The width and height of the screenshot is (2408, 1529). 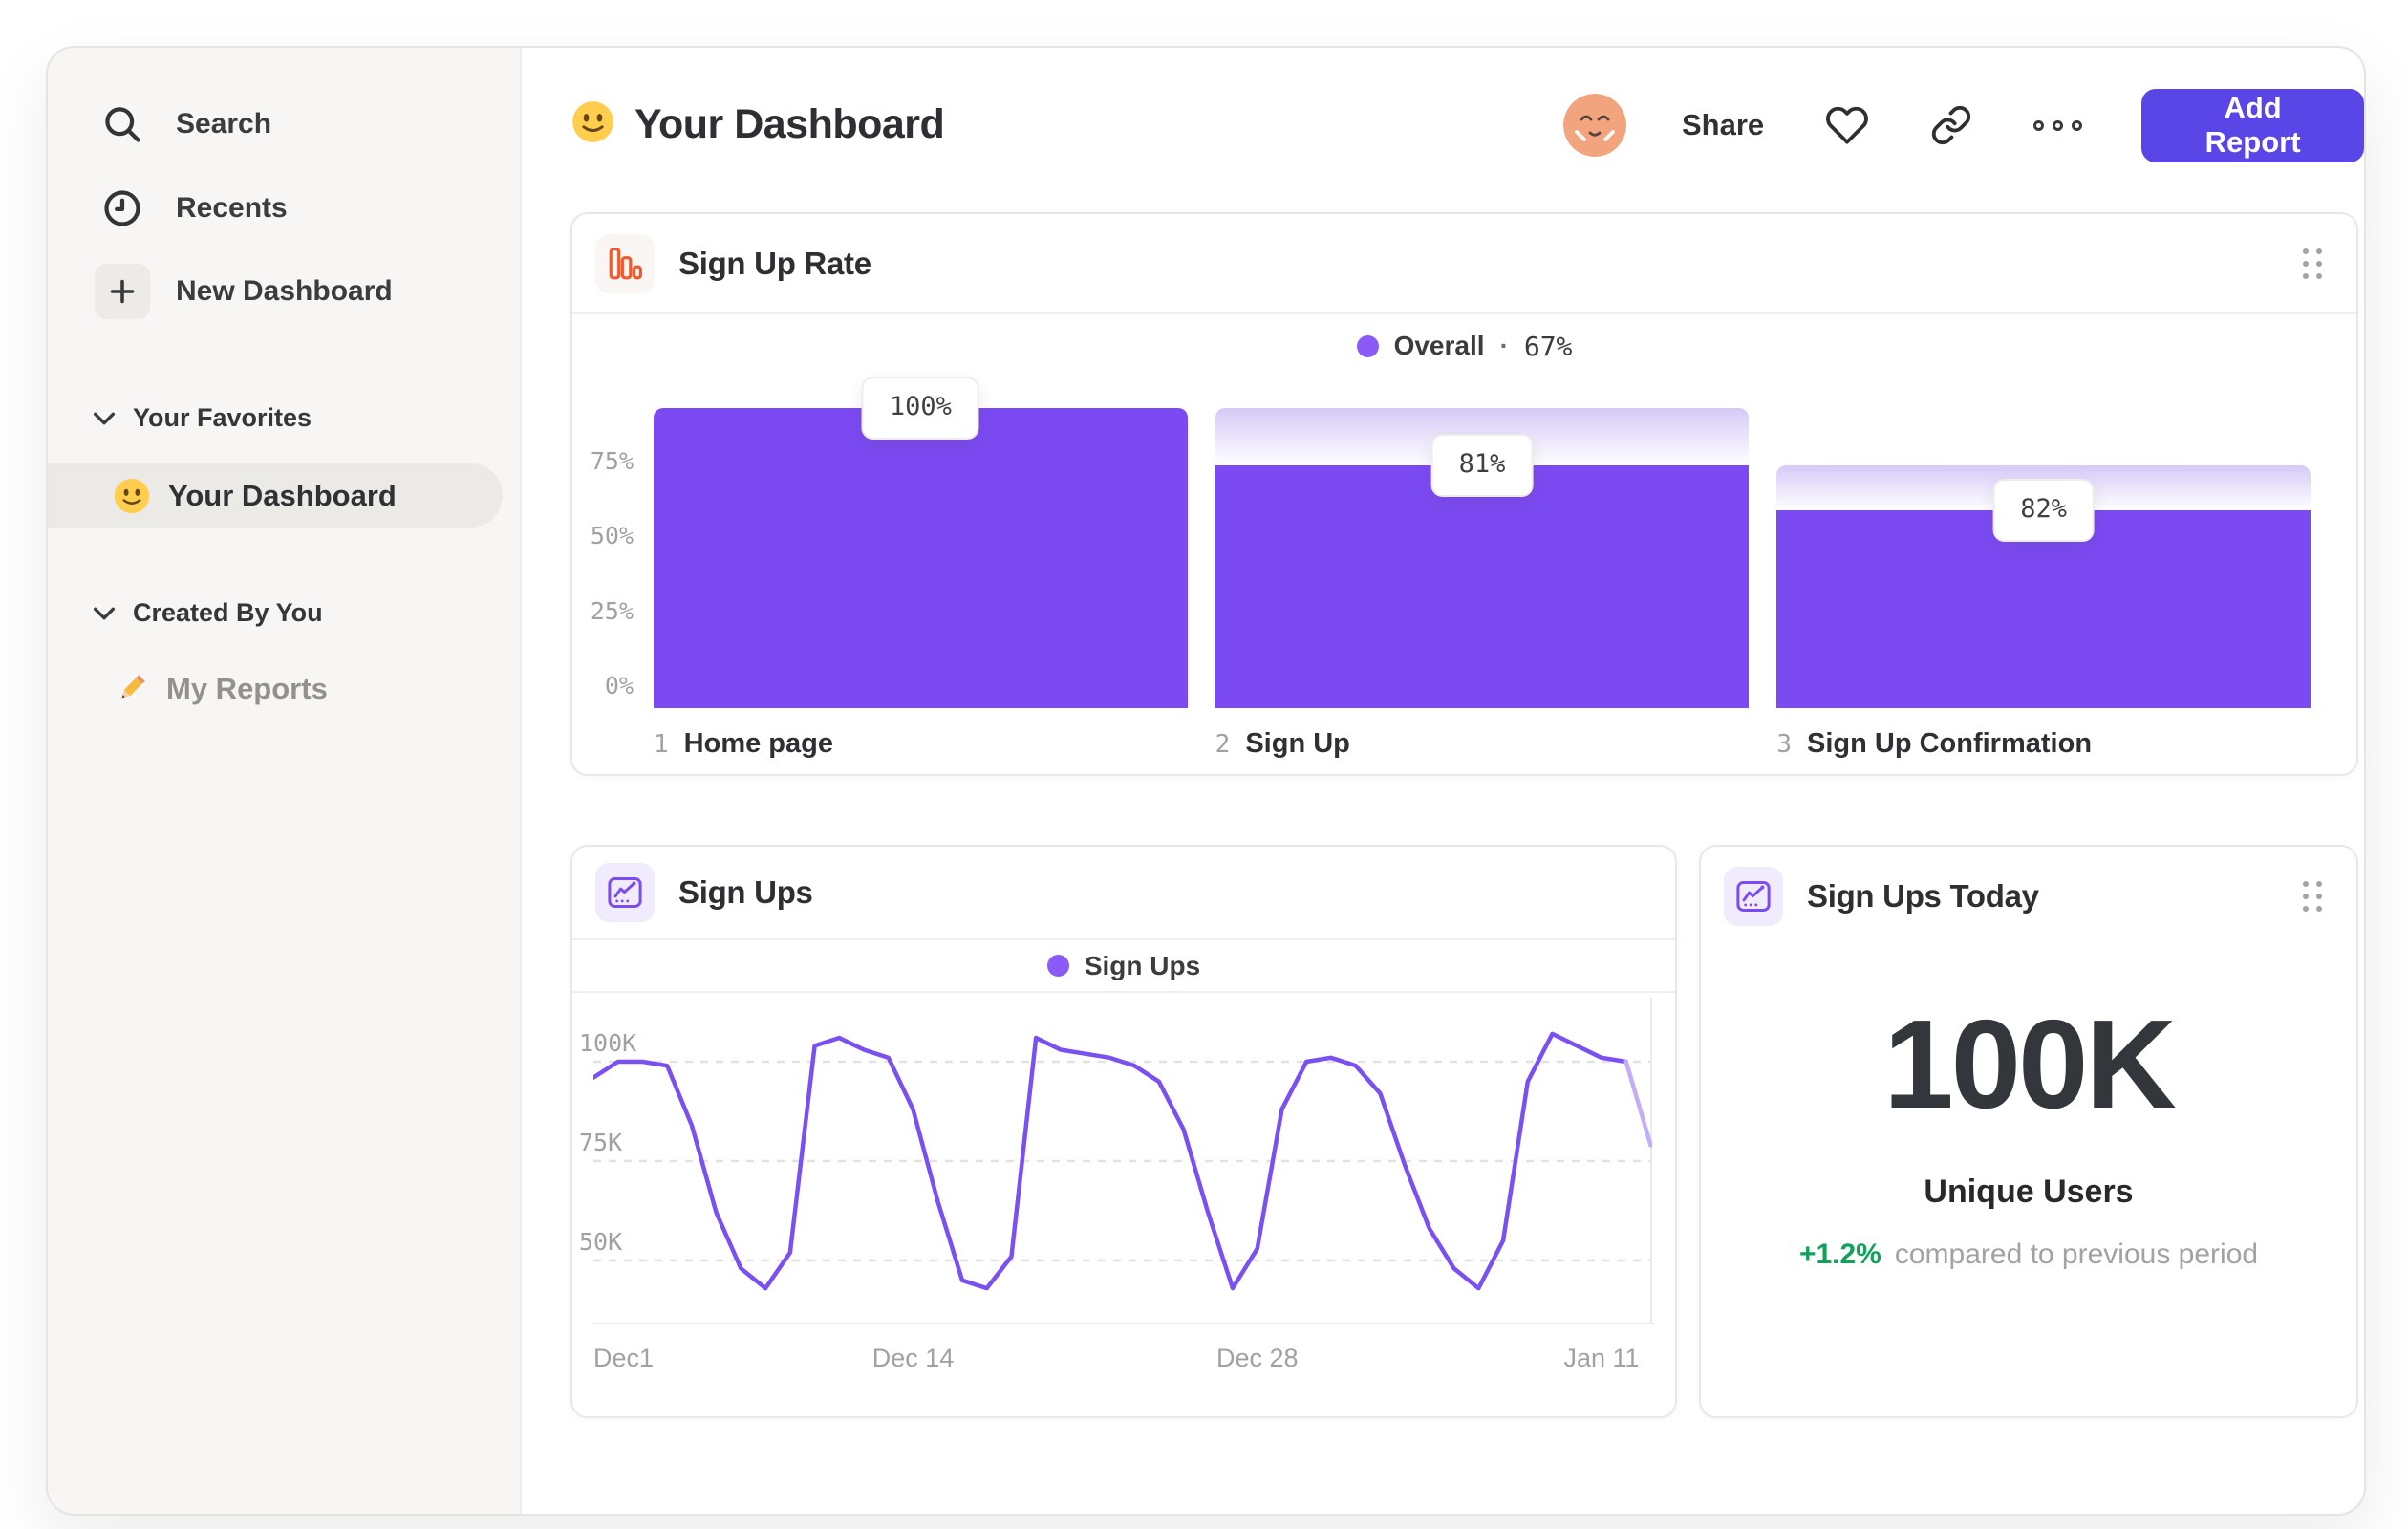 I want to click on line-x-tick: Dec 14, so click(x=913, y=1358).